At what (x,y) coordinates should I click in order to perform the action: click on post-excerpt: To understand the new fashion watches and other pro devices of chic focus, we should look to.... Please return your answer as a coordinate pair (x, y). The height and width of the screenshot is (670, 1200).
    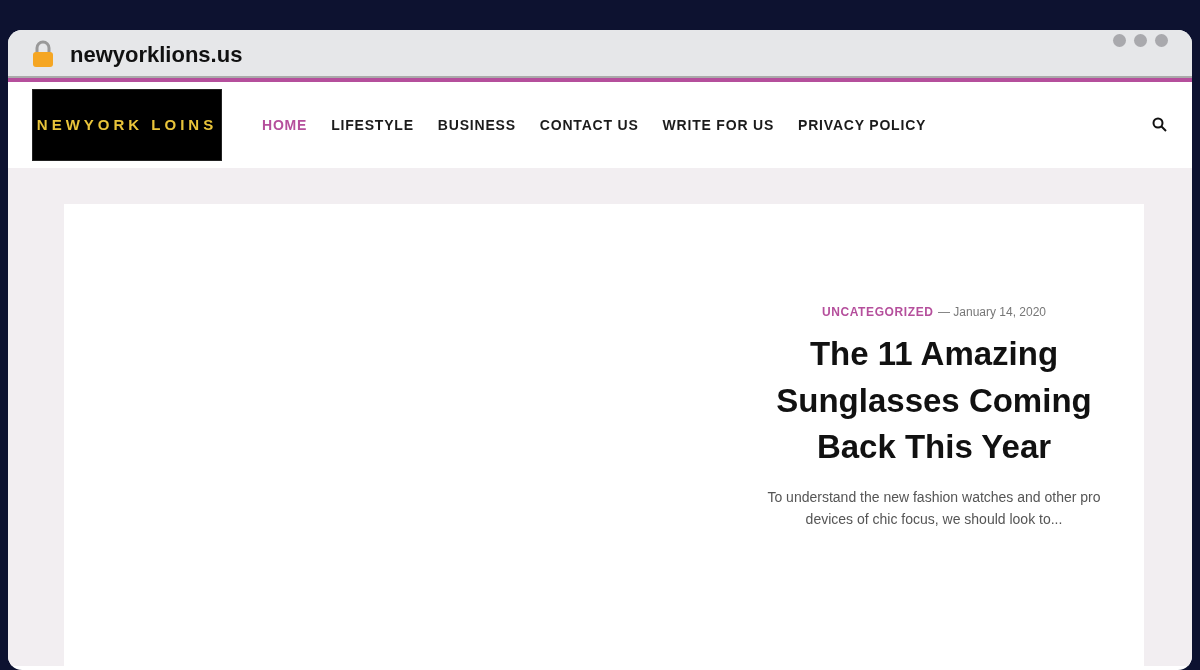
    Looking at the image, I should click on (934, 508).